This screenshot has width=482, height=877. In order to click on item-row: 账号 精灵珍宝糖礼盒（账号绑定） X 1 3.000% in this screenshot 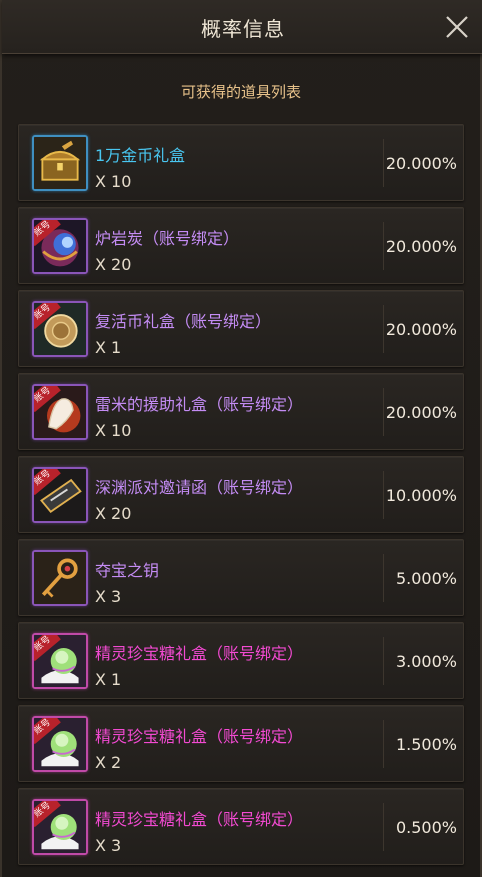, I will do `click(241, 660)`.